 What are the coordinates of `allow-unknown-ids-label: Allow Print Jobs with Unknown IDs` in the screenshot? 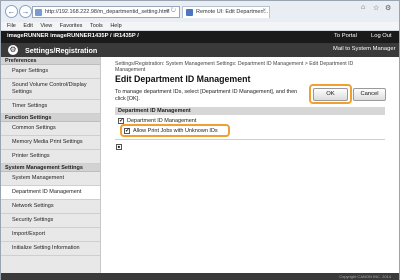 It's located at (175, 131).